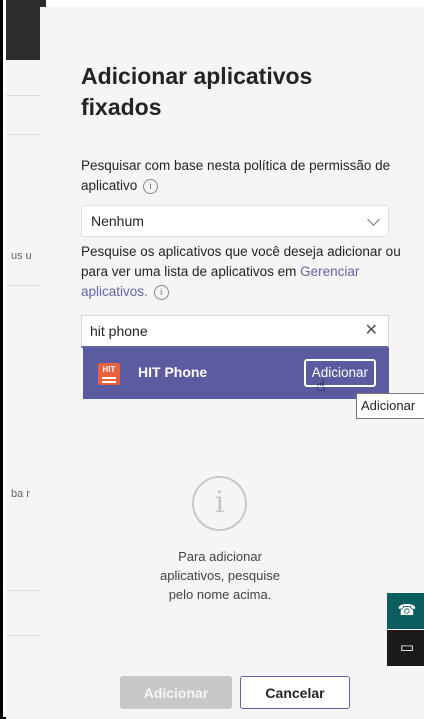 The image size is (424, 719). What do you see at coordinates (339, 373) in the screenshot?
I see `result-add-button: Adicionar` at bounding box center [339, 373].